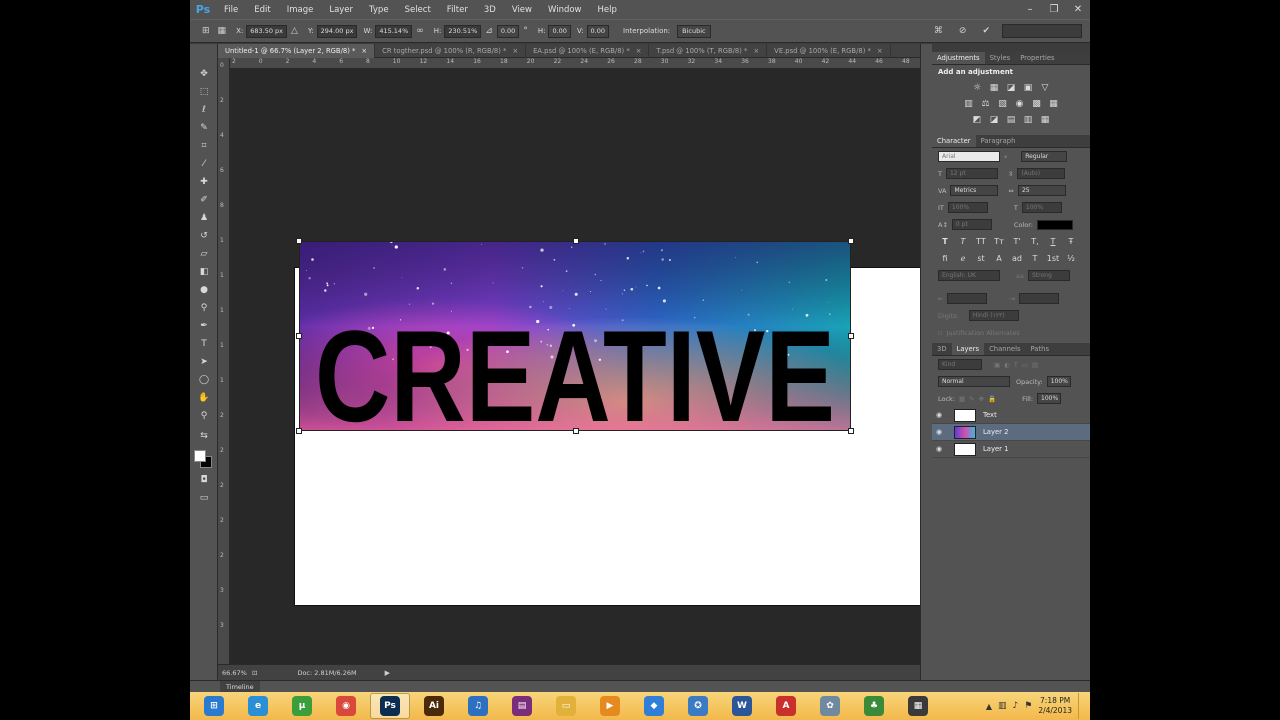  I want to click on tab-character: Character, so click(954, 141).